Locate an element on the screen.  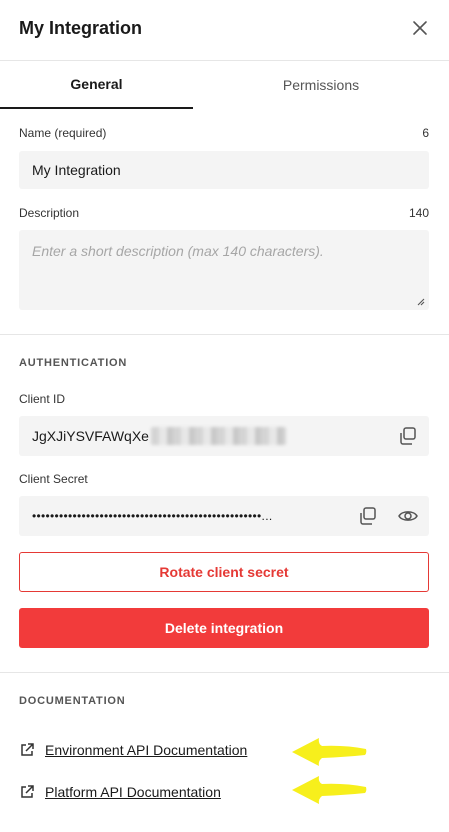
client-secret-label: Client Secret is located at coordinates (53, 479).